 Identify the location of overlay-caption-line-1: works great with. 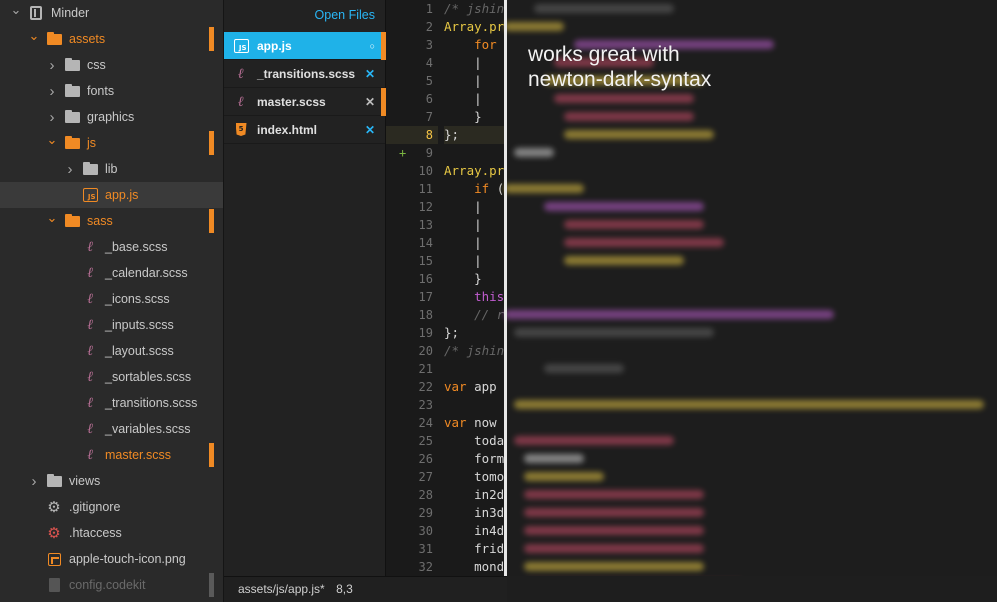
(604, 54).